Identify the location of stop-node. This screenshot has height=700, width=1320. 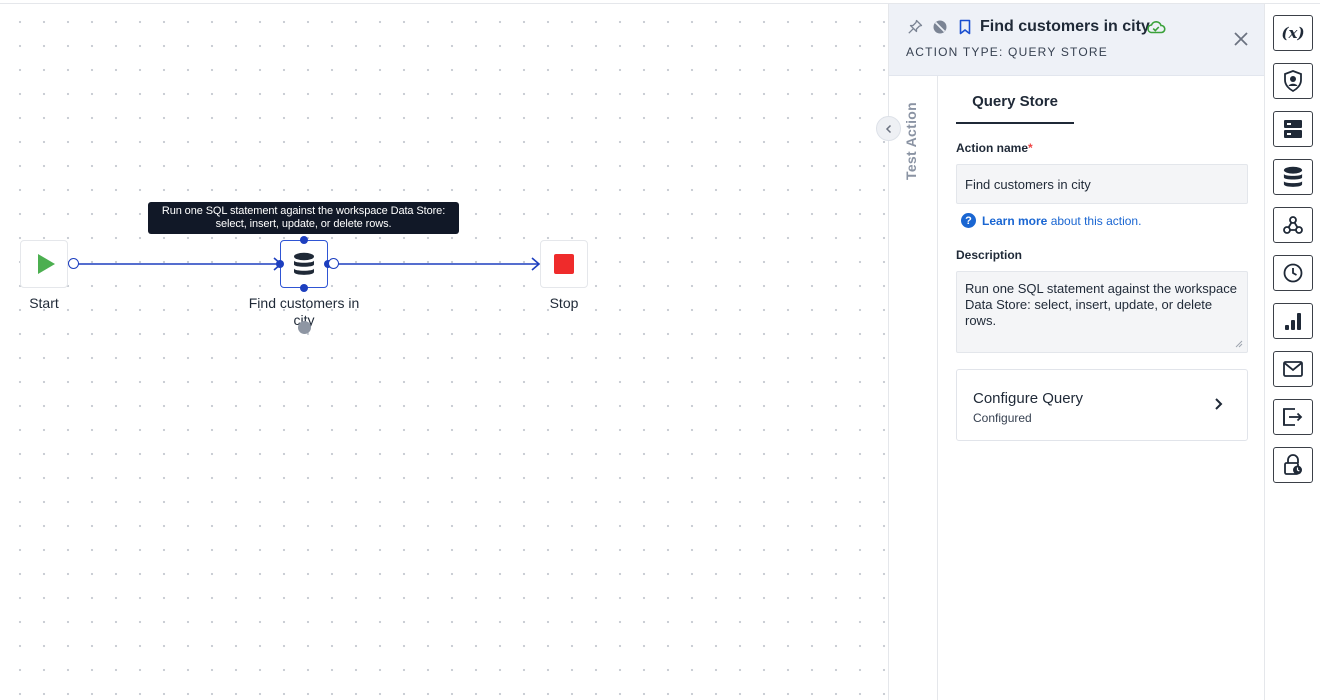
(564, 264).